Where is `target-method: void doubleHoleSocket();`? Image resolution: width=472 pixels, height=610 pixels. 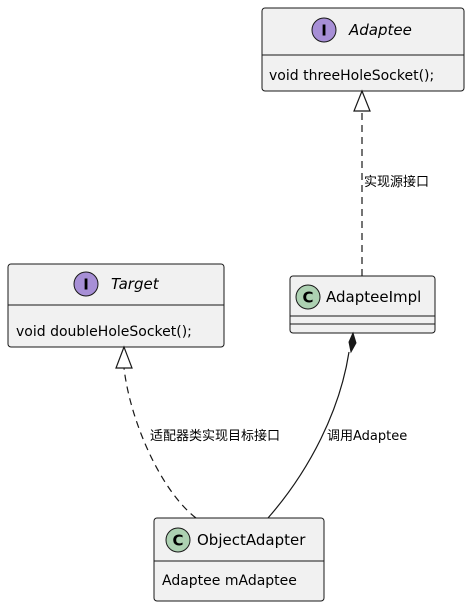 target-method: void doubleHoleSocket(); is located at coordinates (104, 332).